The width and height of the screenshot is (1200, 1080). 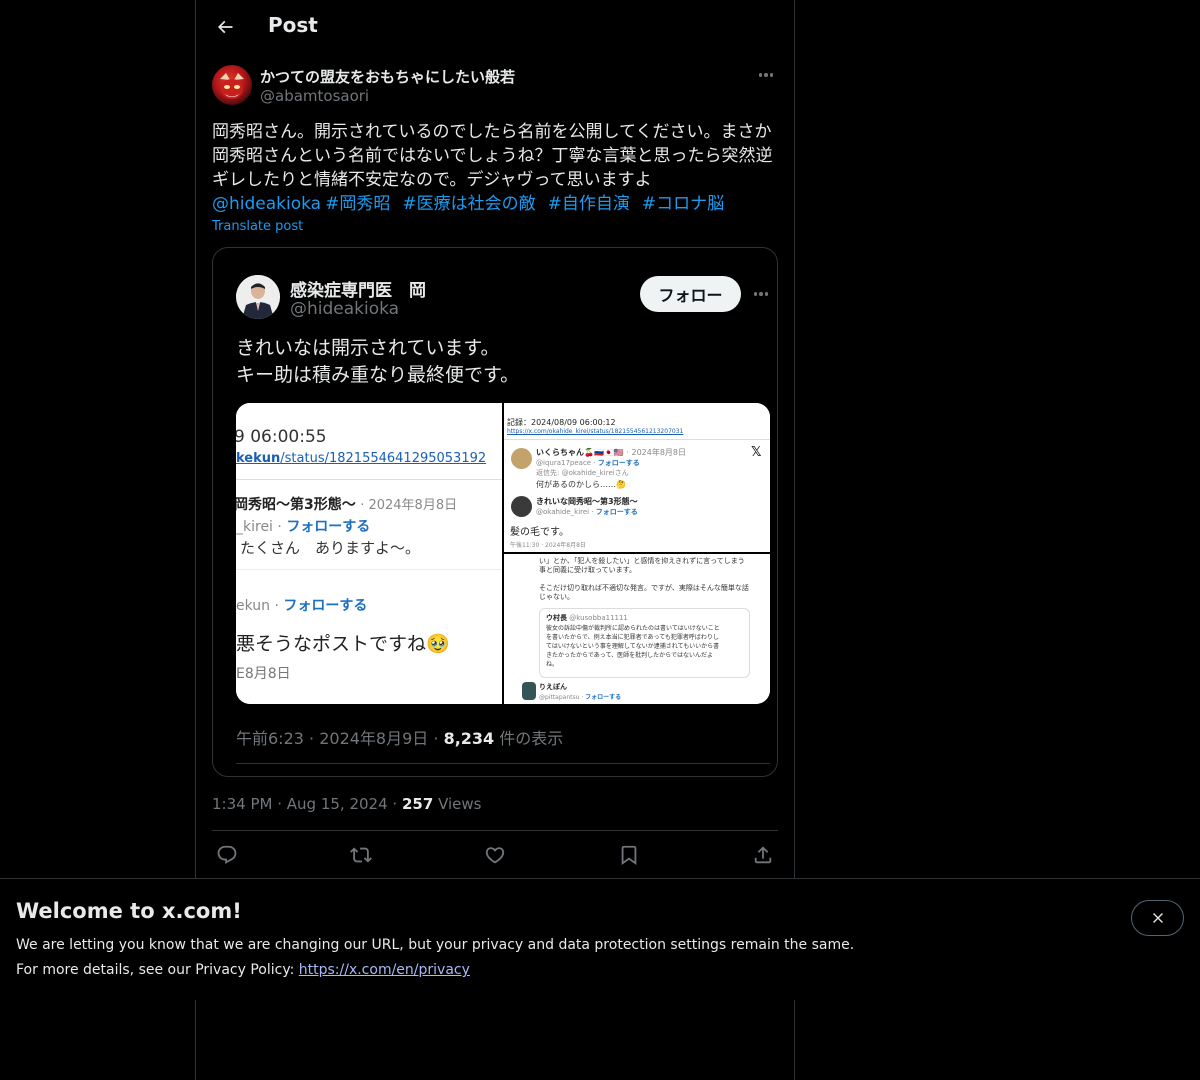 What do you see at coordinates (377, 362) in the screenshot?
I see `quoted-text: きれいなは開示されています。 キー助は積み重なり最終便です。` at bounding box center [377, 362].